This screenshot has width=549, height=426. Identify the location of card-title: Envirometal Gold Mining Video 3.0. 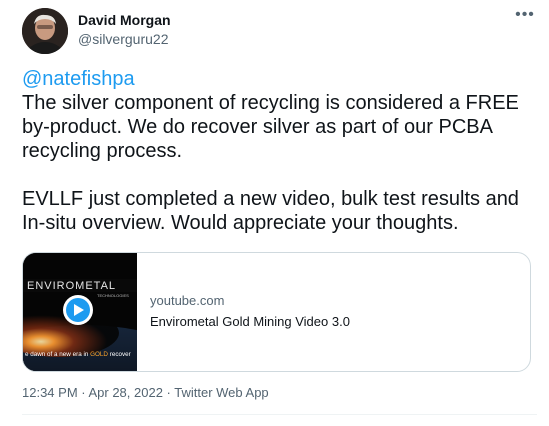
(250, 321).